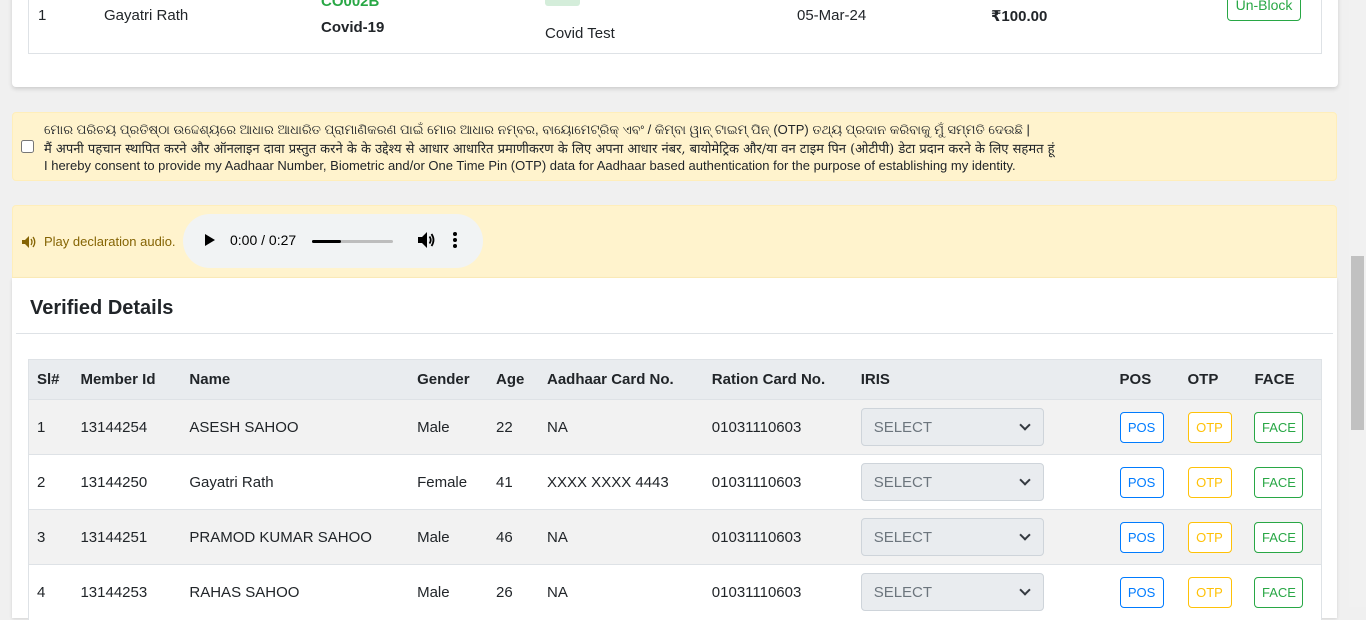 The height and width of the screenshot is (620, 1366). I want to click on cell-pos: POS, so click(1145, 537).